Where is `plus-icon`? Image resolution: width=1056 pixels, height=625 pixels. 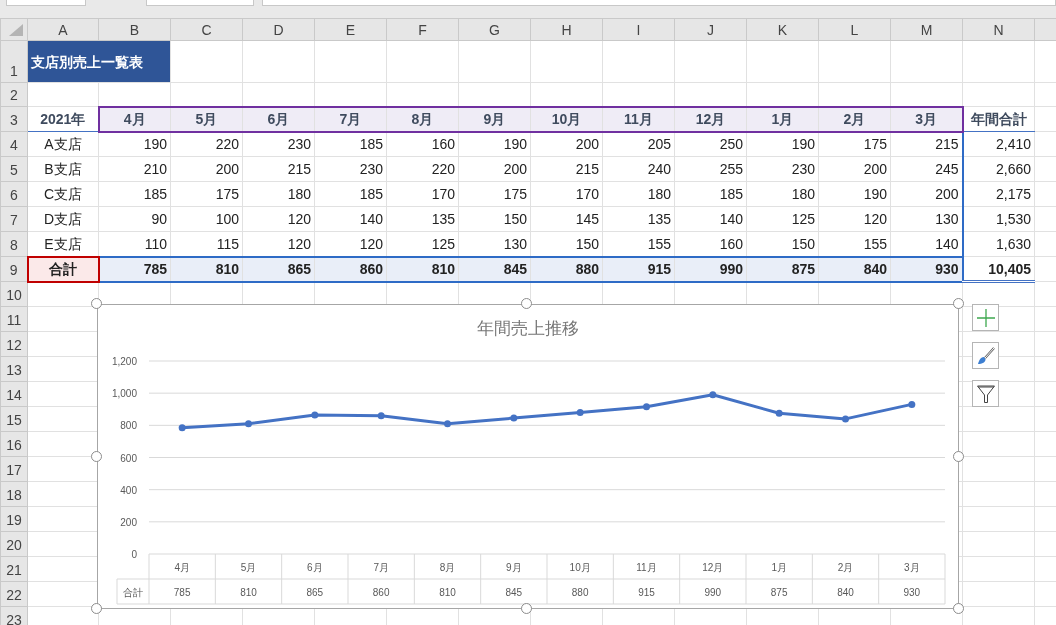 plus-icon is located at coordinates (985, 317).